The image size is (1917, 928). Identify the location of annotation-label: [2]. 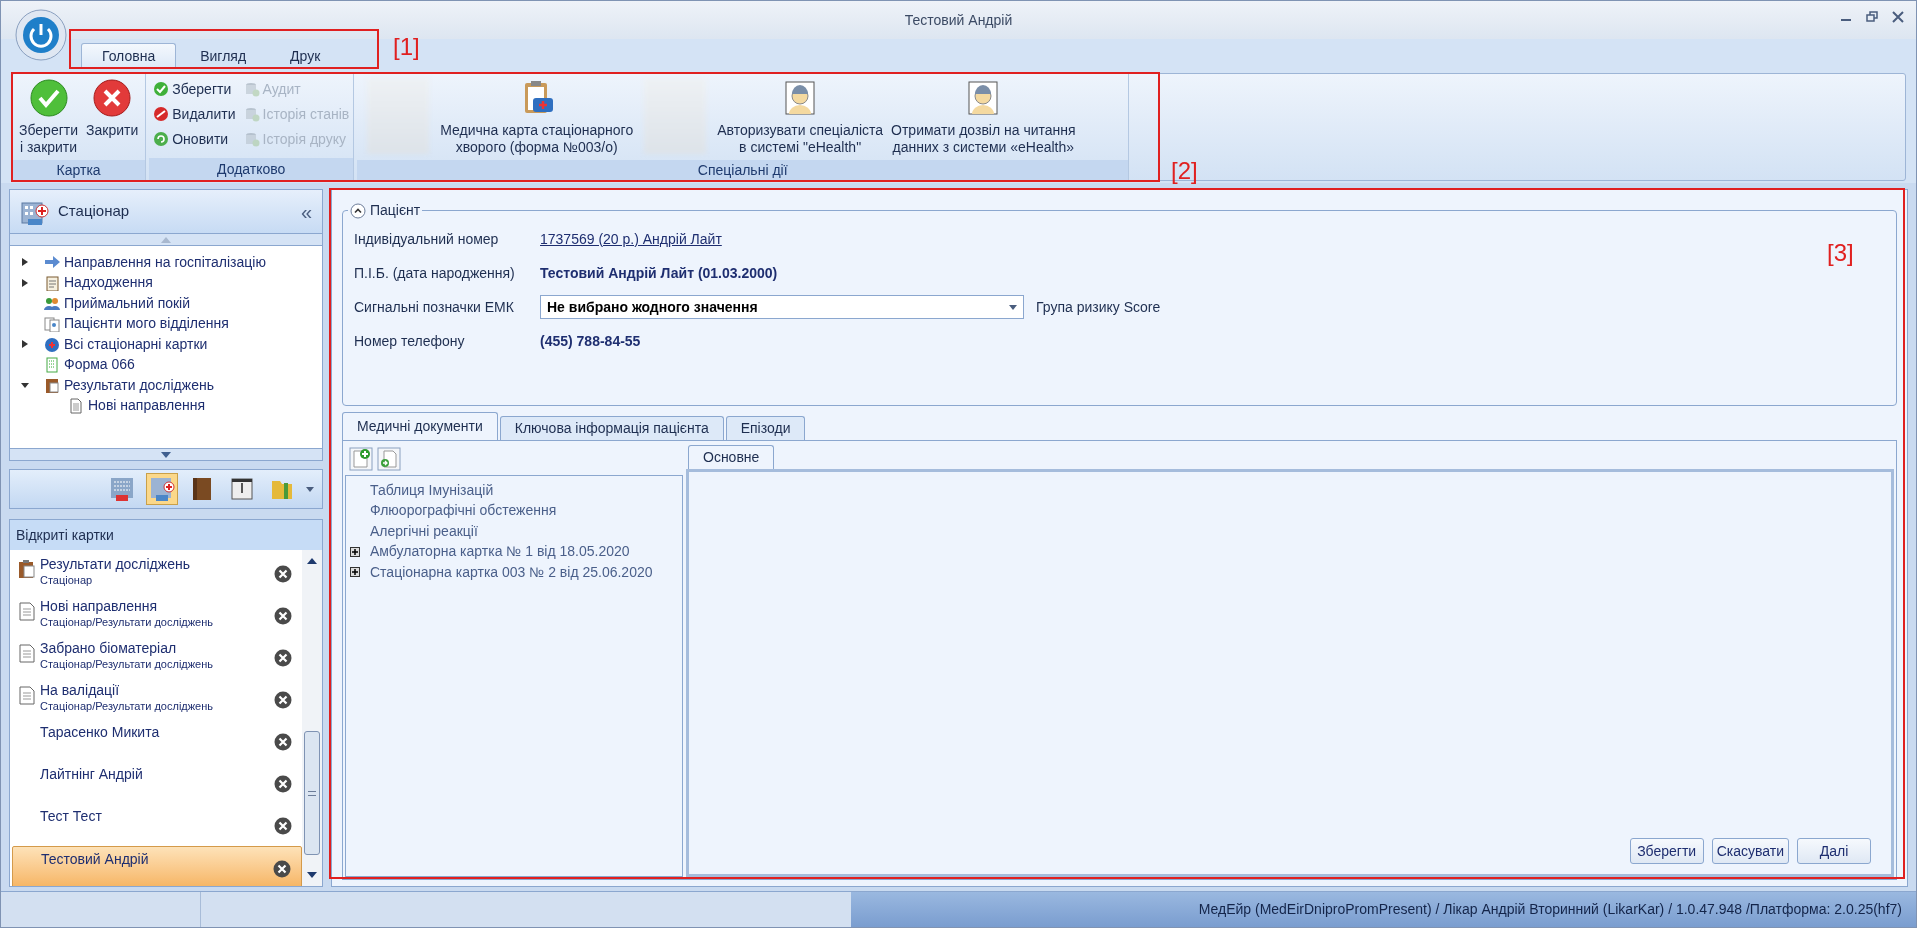
(1184, 171).